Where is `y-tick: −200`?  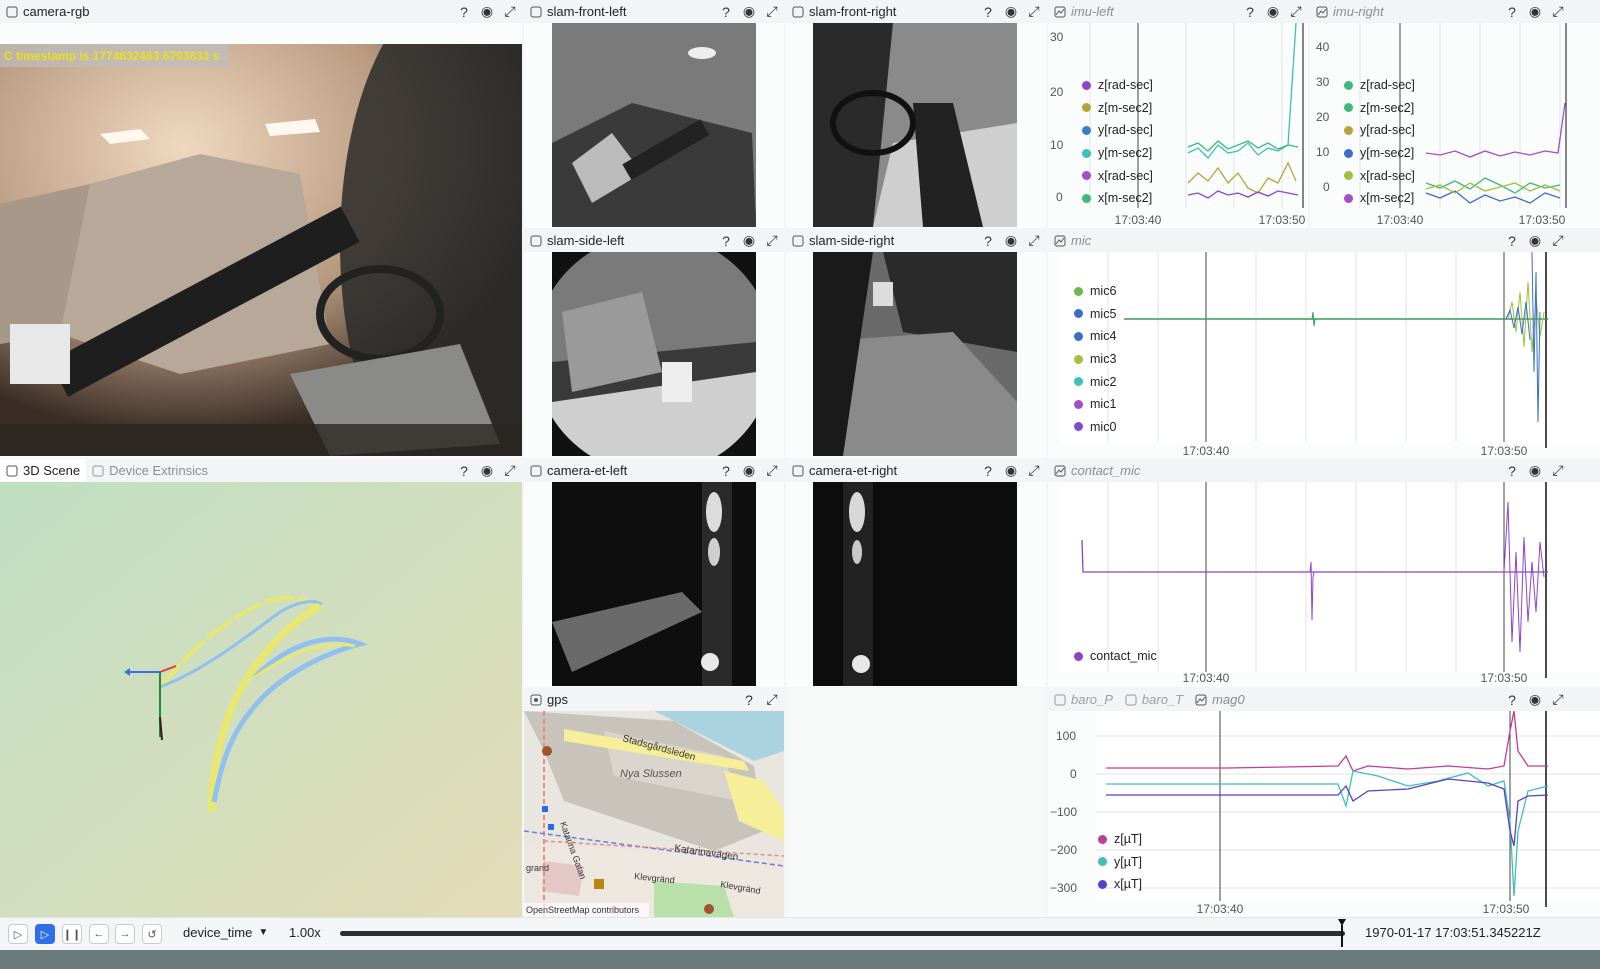 y-tick: −200 is located at coordinates (1063, 850).